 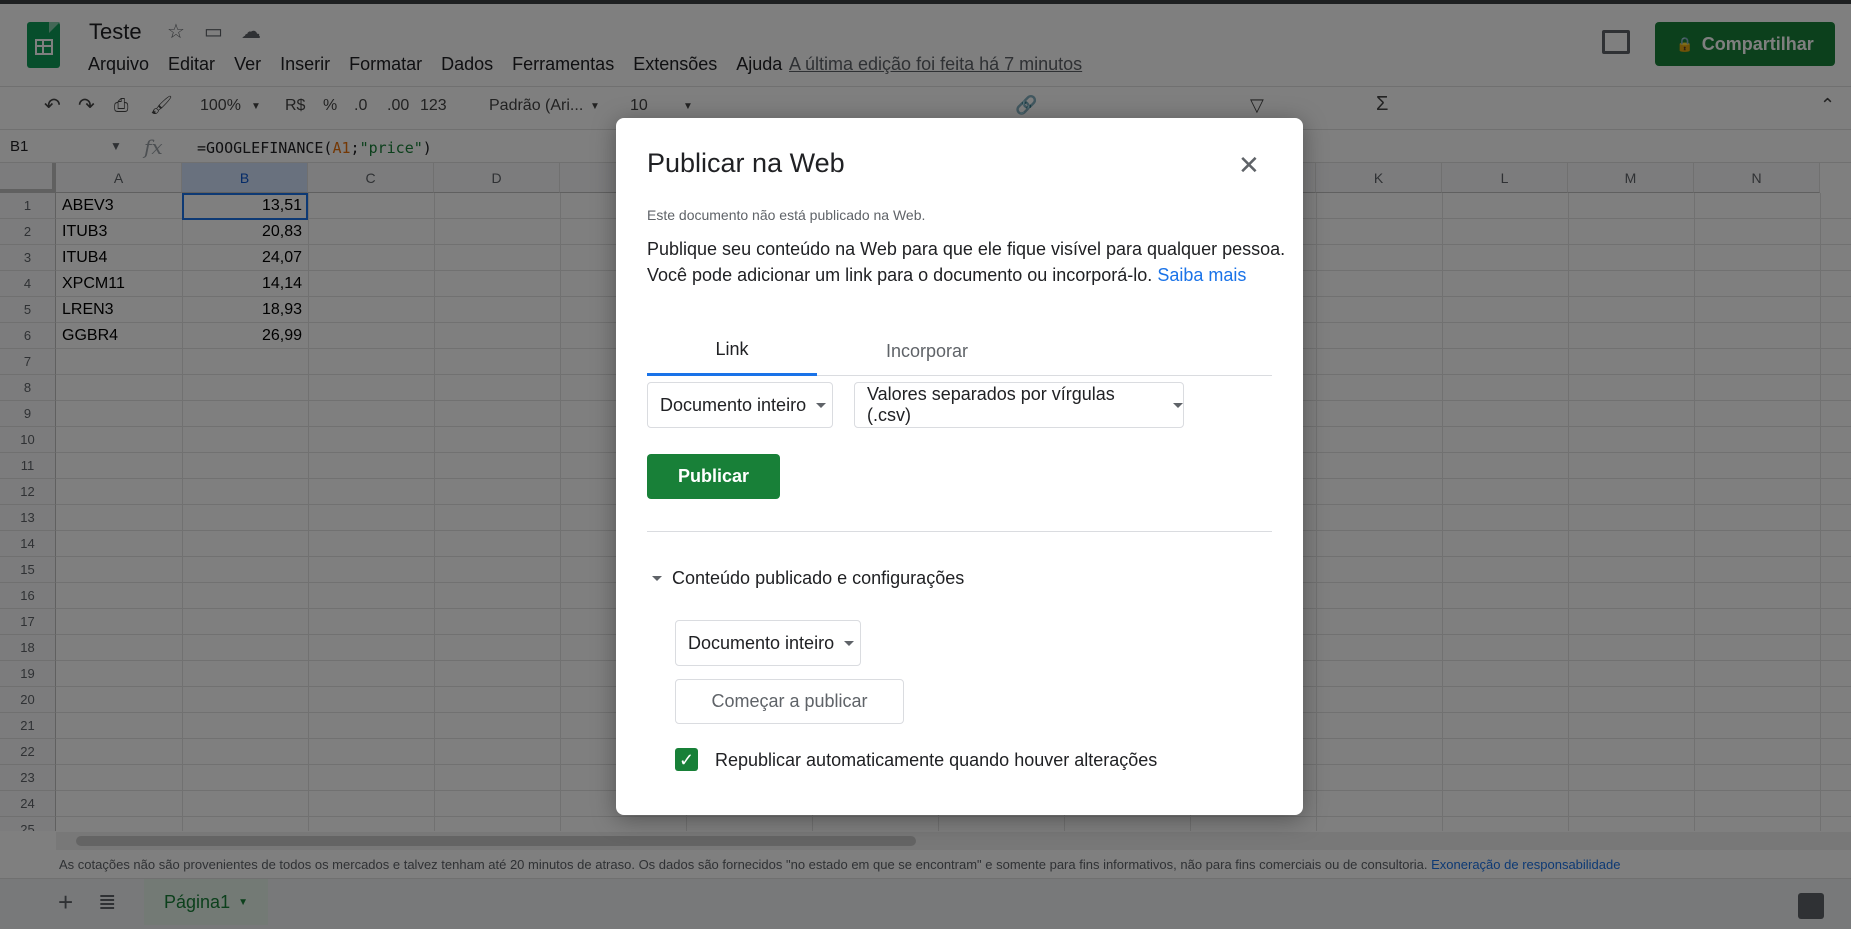 What do you see at coordinates (1249, 165) in the screenshot?
I see `close-icon: ✕` at bounding box center [1249, 165].